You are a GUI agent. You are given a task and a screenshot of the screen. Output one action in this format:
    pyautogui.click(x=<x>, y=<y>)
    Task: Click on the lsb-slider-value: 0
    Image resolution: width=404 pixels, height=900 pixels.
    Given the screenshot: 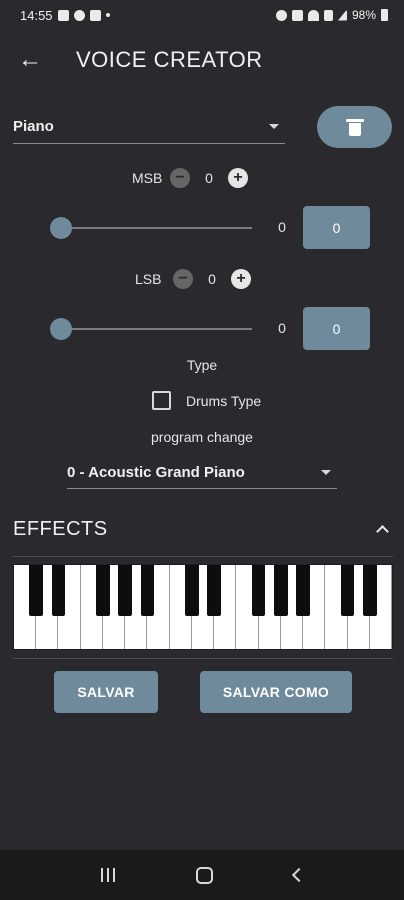 What is the action you would take?
    pyautogui.click(x=282, y=328)
    